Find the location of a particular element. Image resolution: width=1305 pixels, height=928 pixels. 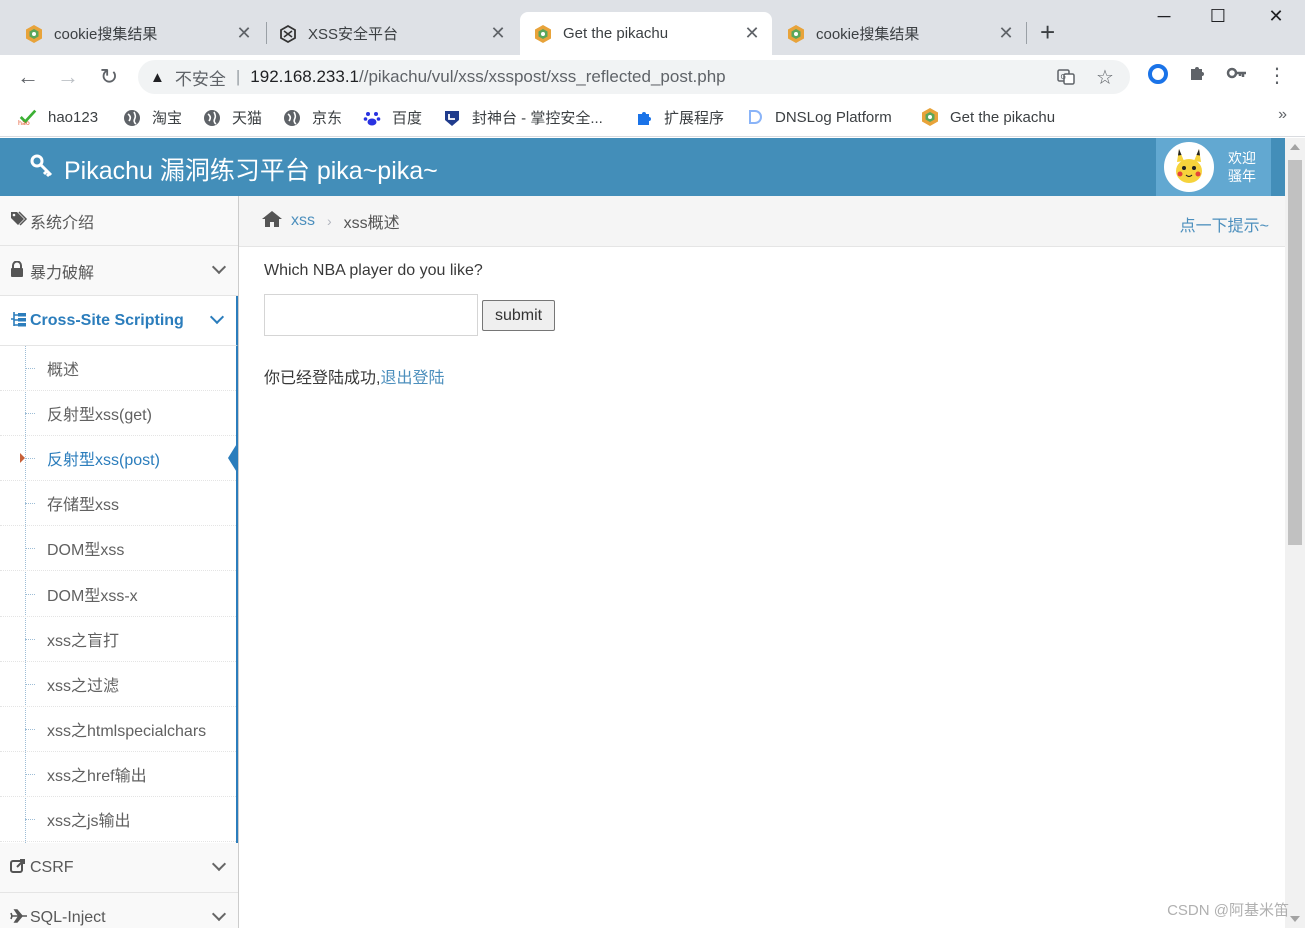

sidebar-item-intro: 系统介绍 is located at coordinates (119, 221).